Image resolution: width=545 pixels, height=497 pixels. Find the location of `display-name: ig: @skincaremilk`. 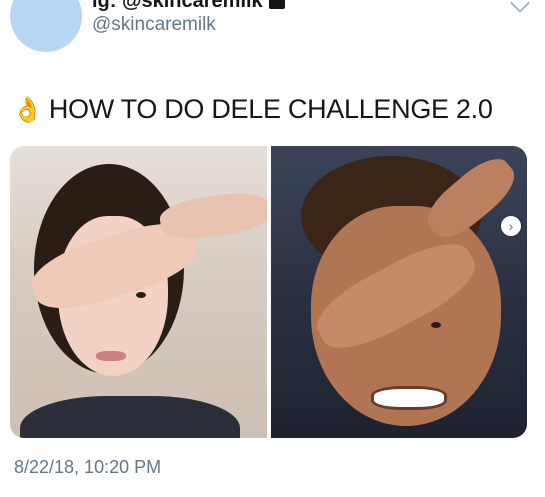

display-name: ig: @skincaremilk is located at coordinates (188, 6).